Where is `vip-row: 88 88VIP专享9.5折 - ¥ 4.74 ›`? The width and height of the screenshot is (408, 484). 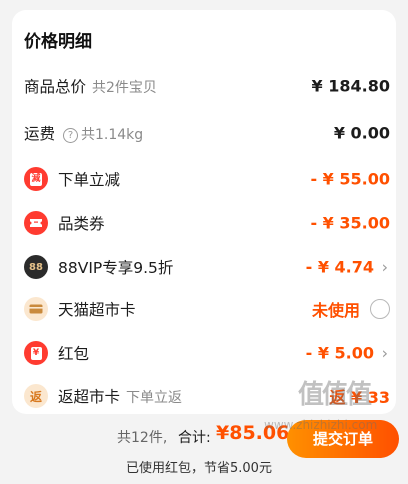 vip-row: 88 88VIP专享9.5折 - ¥ 4.74 › is located at coordinates (204, 267).